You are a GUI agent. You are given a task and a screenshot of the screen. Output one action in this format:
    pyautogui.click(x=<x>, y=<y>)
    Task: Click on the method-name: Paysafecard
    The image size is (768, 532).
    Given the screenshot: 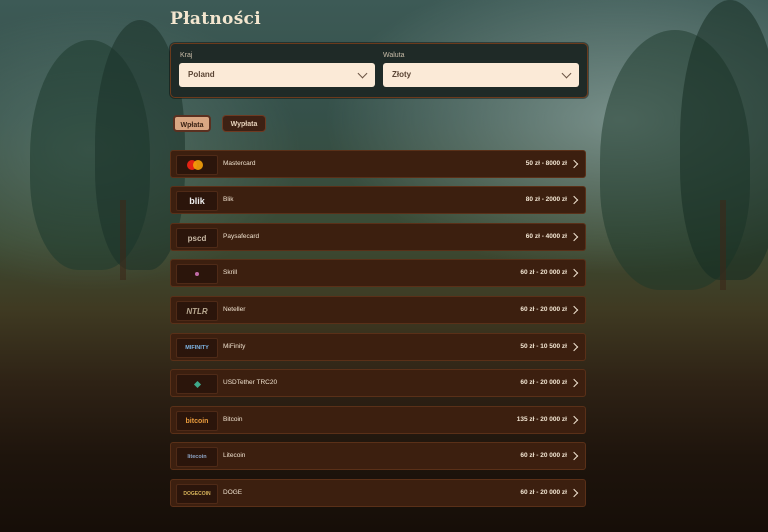 What is the action you would take?
    pyautogui.click(x=241, y=236)
    